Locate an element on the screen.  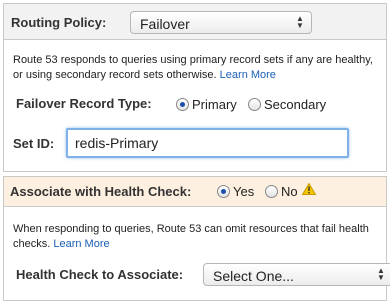
warning-icon is located at coordinates (309, 189).